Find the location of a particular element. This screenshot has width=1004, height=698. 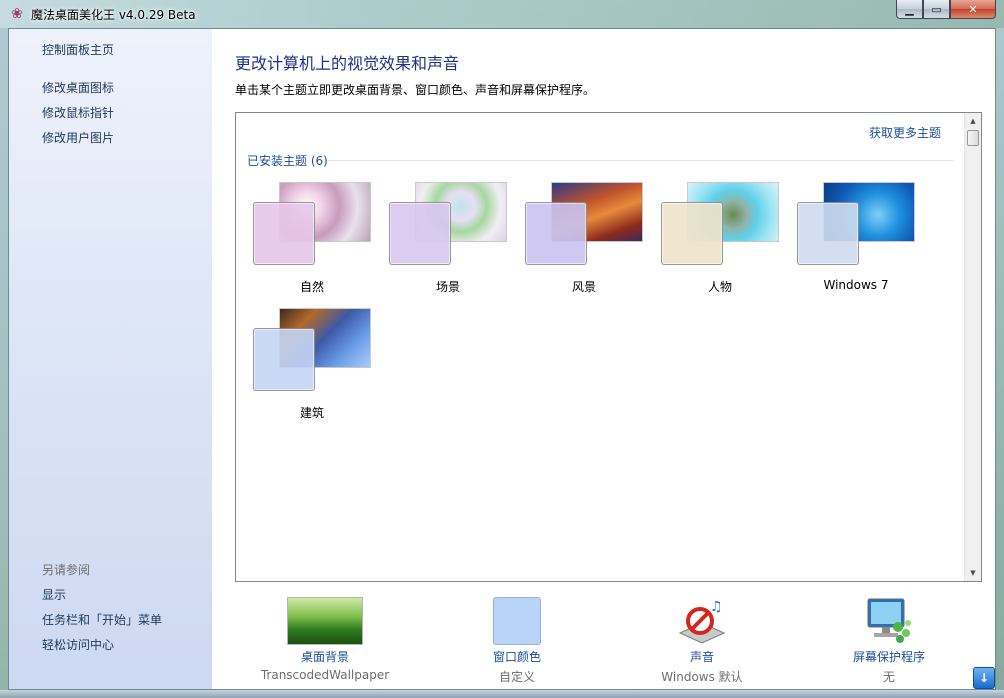

desktop-background-label: 桌面背景 is located at coordinates (324, 657).